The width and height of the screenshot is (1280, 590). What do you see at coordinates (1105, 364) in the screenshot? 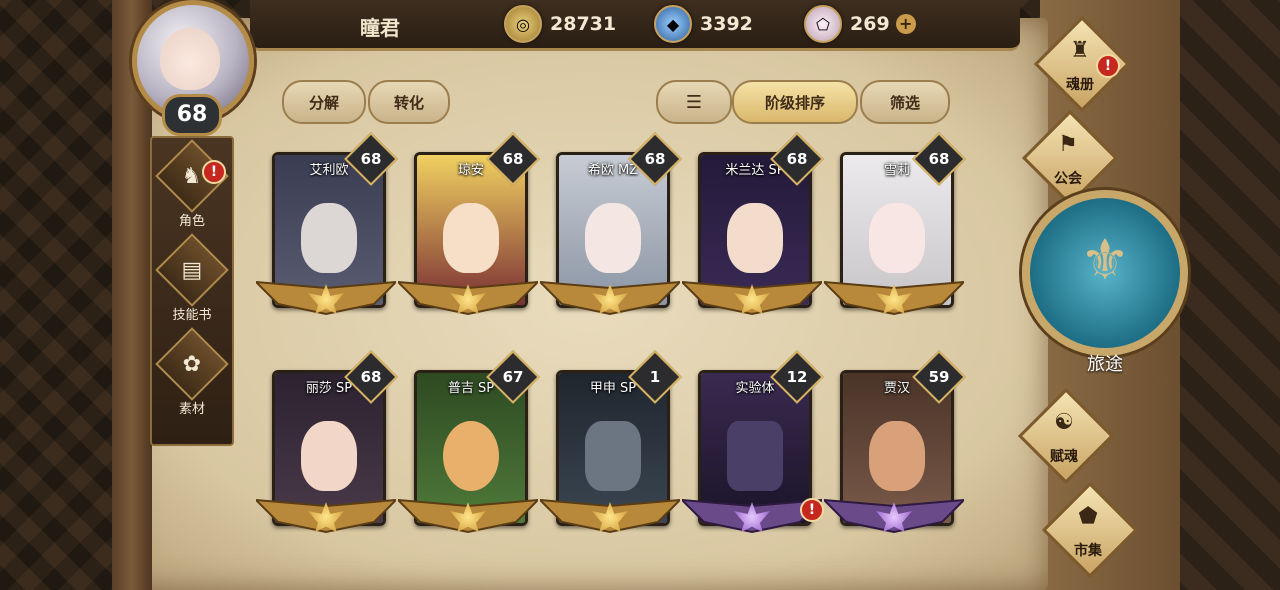
I see `journey-label: 旅途` at bounding box center [1105, 364].